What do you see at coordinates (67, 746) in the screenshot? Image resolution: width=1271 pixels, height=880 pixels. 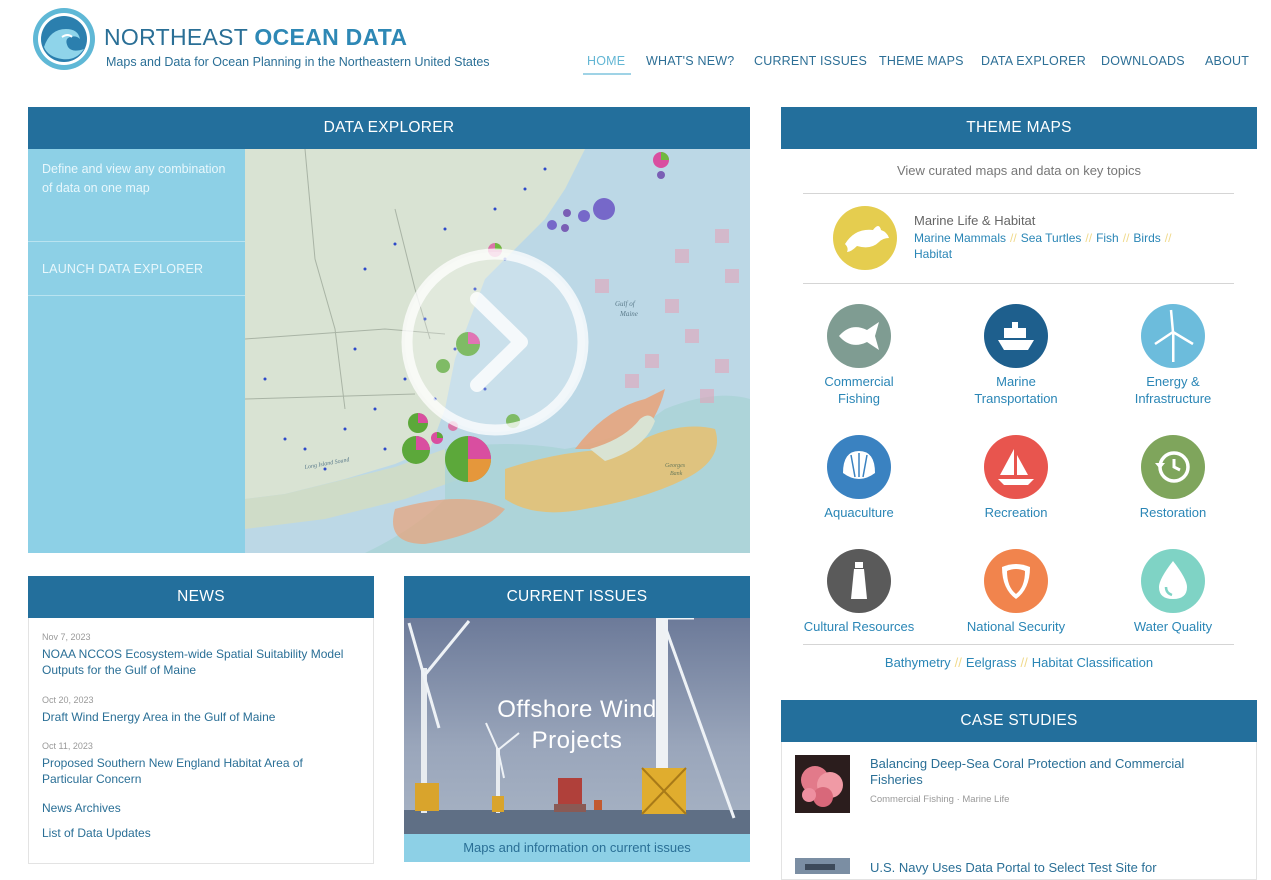 I see `news-date: Oct 11, 2023` at bounding box center [67, 746].